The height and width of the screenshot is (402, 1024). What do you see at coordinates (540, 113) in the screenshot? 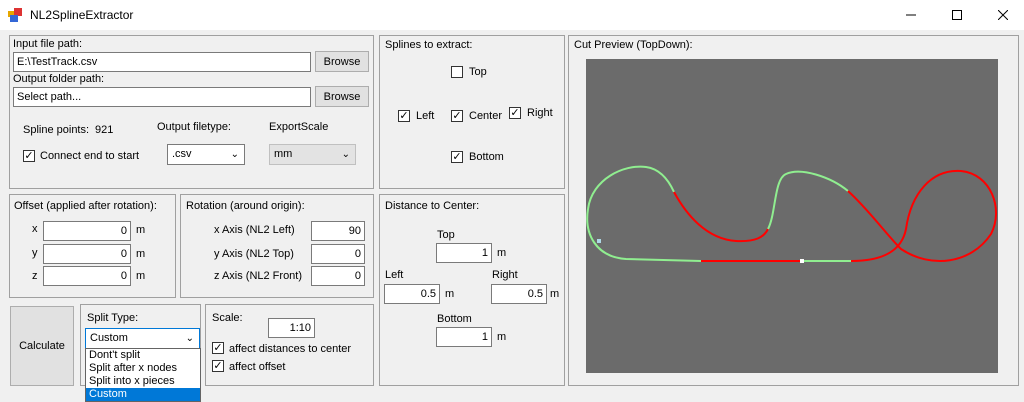
I see `right-label: Right` at bounding box center [540, 113].